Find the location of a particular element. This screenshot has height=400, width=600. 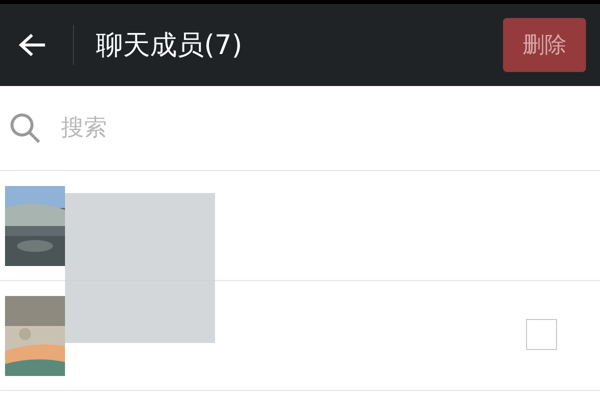

checkbox is located at coordinates (541, 334).